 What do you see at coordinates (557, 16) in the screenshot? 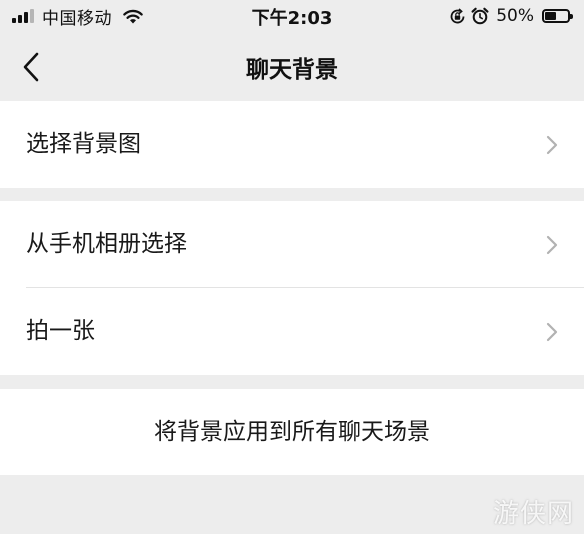
I see `battery-icon` at bounding box center [557, 16].